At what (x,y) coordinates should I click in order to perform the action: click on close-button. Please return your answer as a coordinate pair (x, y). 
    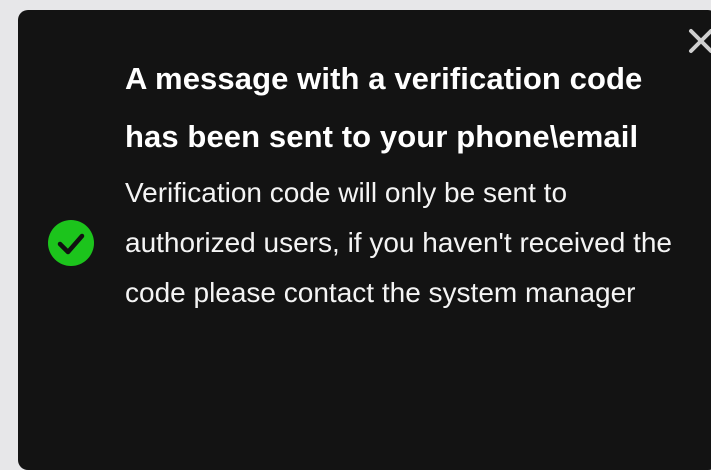
    Looking at the image, I should click on (697, 41).